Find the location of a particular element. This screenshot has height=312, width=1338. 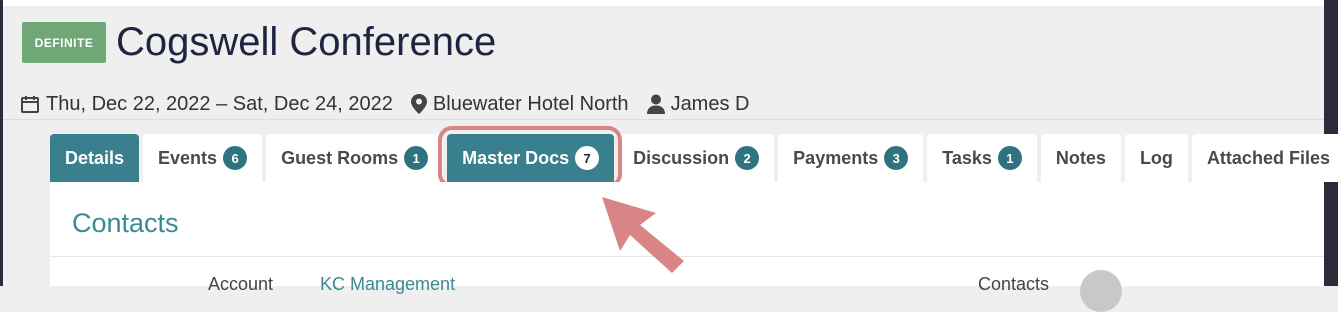

tab-label: Log is located at coordinates (1156, 157).